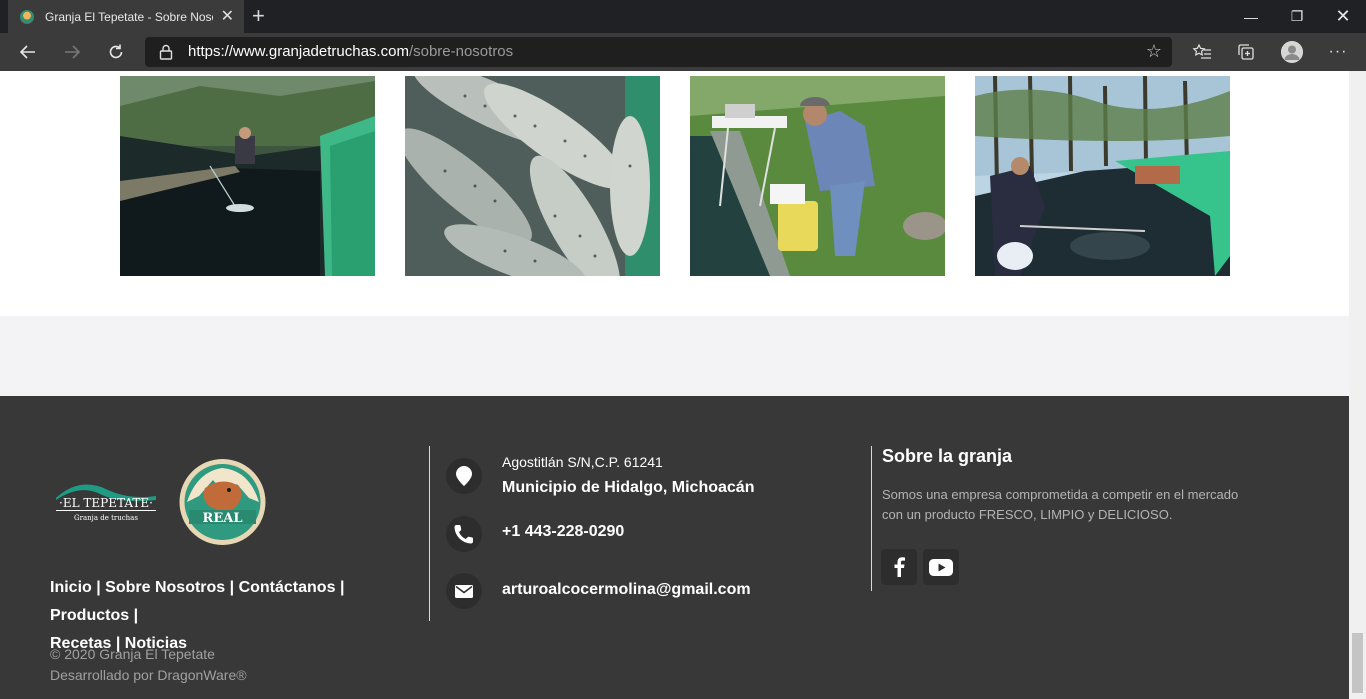  What do you see at coordinates (1343, 16) in the screenshot?
I see `window-close-button: ✕` at bounding box center [1343, 16].